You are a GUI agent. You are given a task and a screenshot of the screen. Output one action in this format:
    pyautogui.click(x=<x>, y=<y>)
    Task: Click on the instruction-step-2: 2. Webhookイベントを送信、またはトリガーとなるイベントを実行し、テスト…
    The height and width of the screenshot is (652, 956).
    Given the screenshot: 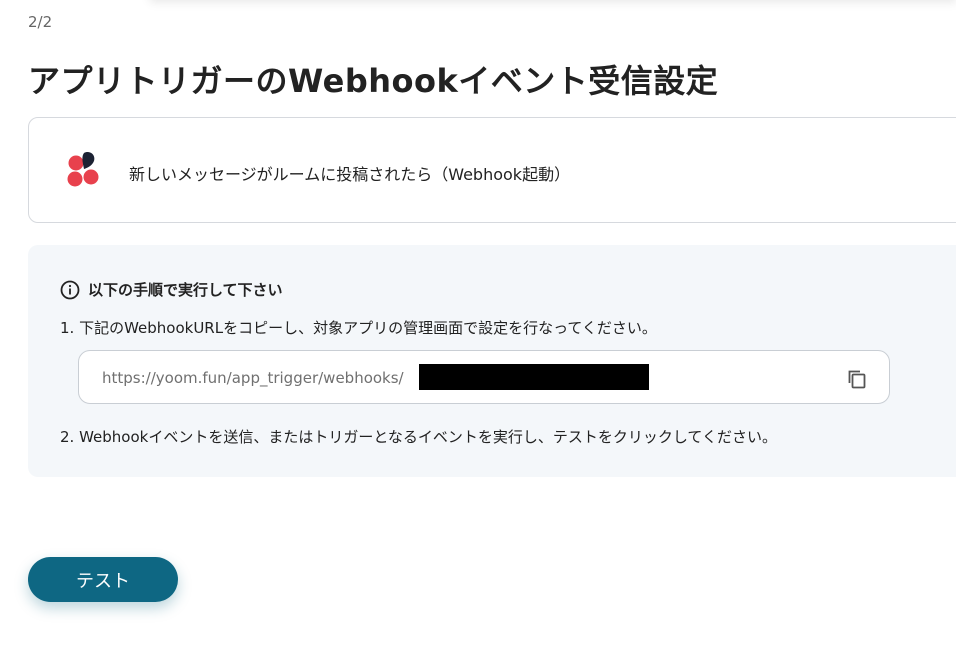 What is the action you would take?
    pyautogui.click(x=418, y=437)
    